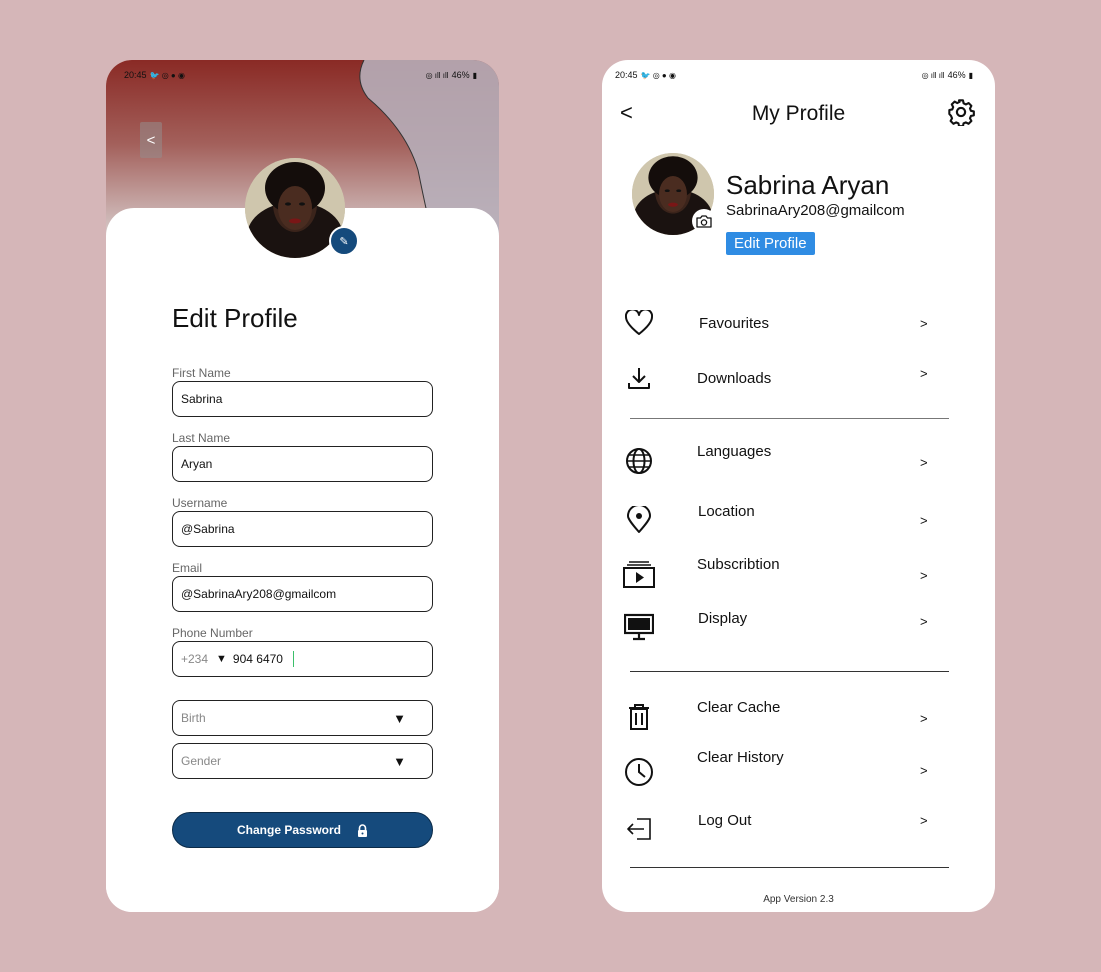 This screenshot has height=972, width=1101. I want to click on menu-label-location: Location, so click(726, 511).